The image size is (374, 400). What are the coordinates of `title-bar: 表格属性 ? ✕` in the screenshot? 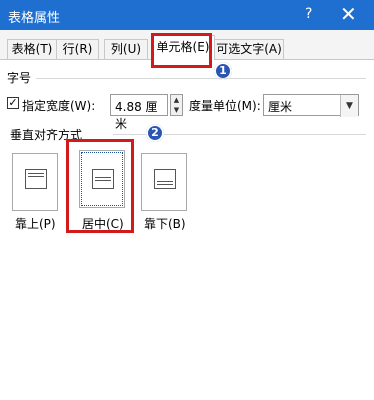 It's located at (187, 15).